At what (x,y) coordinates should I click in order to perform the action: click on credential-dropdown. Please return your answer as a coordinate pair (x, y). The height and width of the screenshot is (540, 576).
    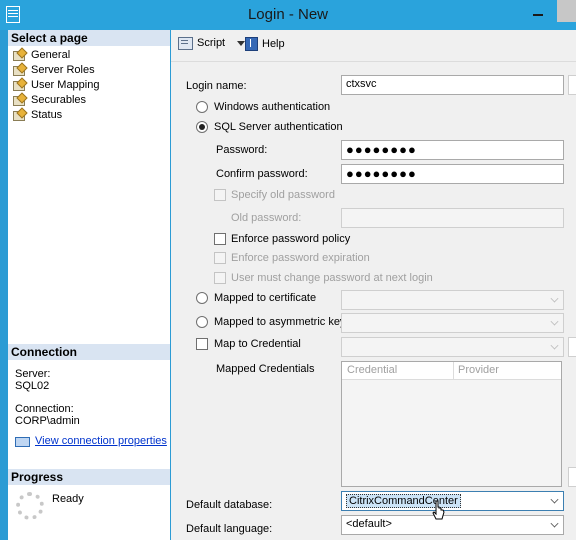
    Looking at the image, I should click on (452, 347).